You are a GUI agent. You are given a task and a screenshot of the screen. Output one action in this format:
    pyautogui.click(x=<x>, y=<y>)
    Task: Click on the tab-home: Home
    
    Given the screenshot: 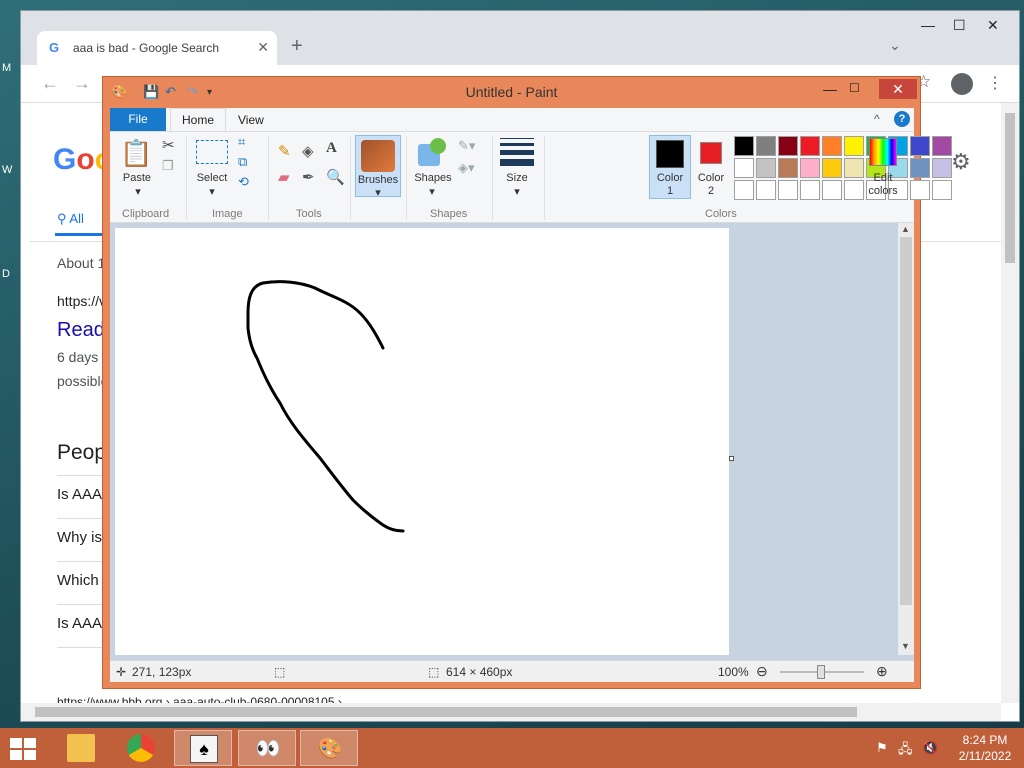 What is the action you would take?
    pyautogui.click(x=198, y=120)
    